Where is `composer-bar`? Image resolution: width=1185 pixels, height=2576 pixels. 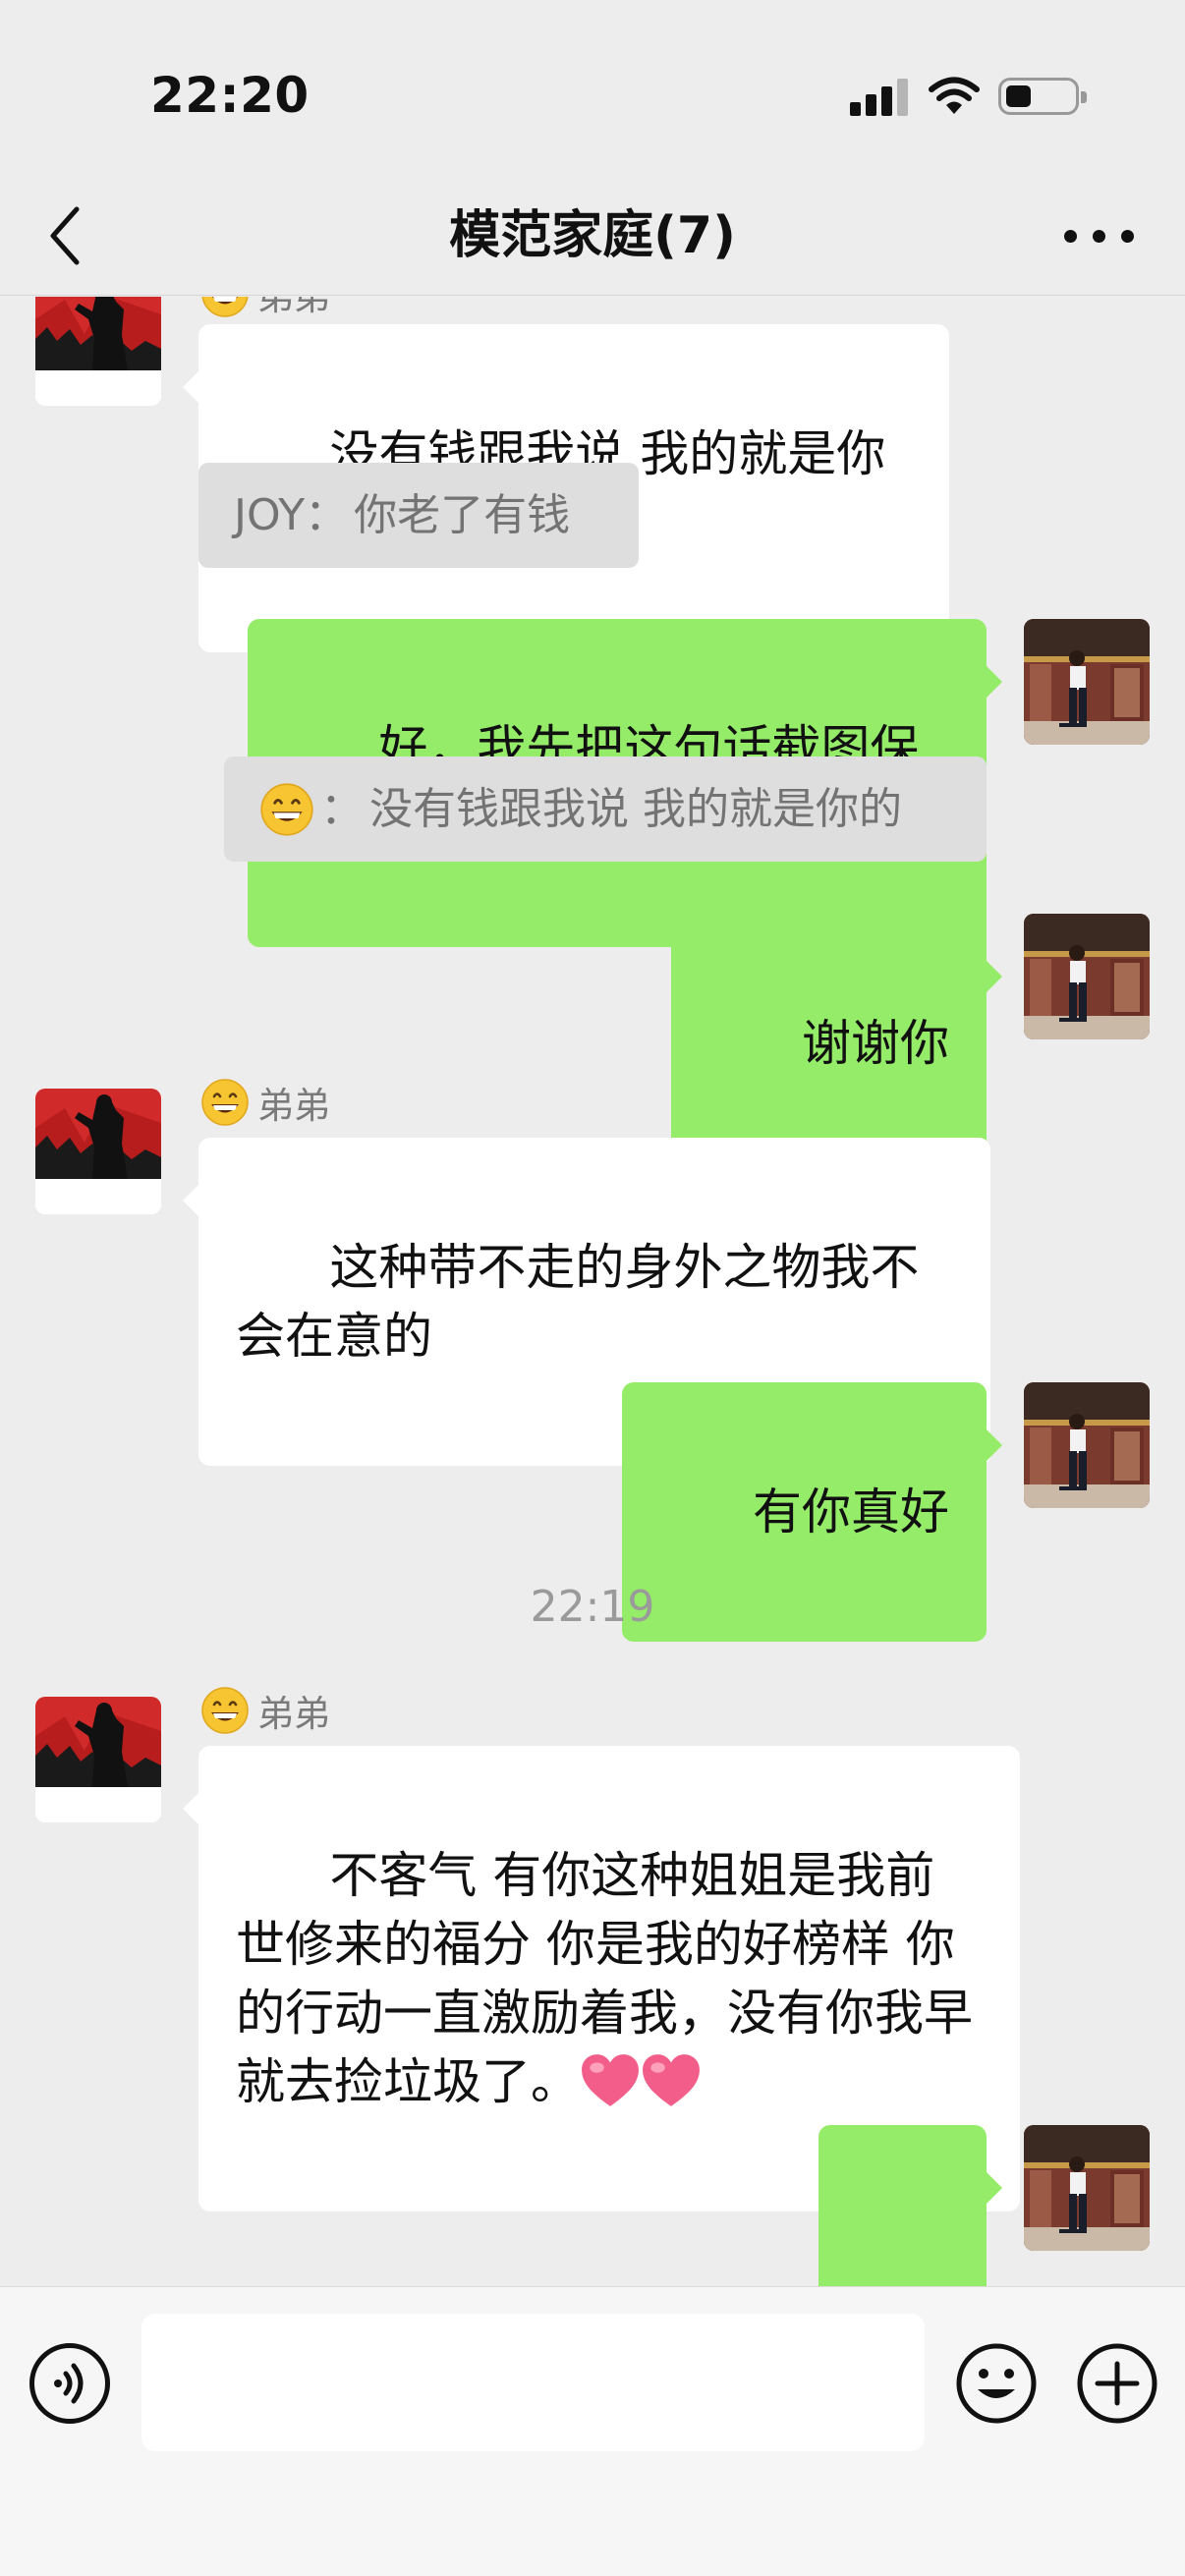 composer-bar is located at coordinates (592, 2431).